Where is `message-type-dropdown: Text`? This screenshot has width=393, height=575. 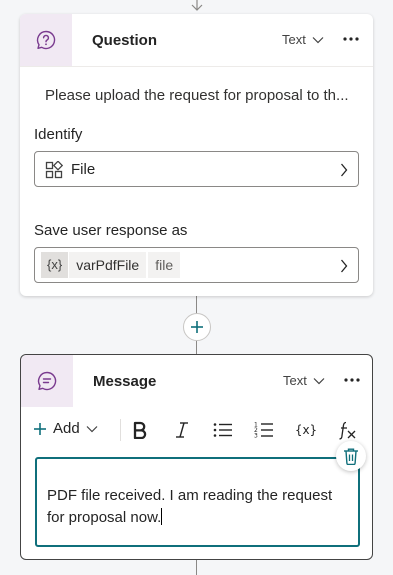
message-type-dropdown: Text is located at coordinates (304, 380).